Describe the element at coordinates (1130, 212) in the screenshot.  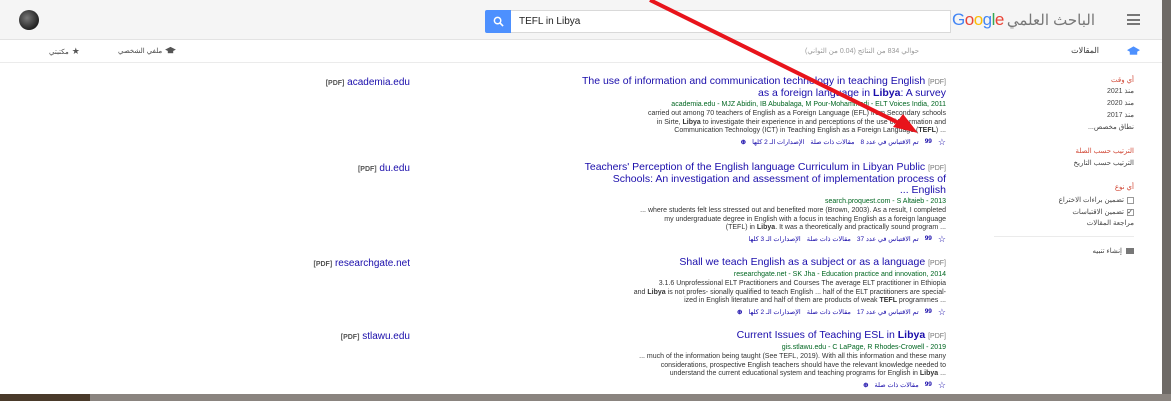
I see `checkbox-checked: ✓` at that location.